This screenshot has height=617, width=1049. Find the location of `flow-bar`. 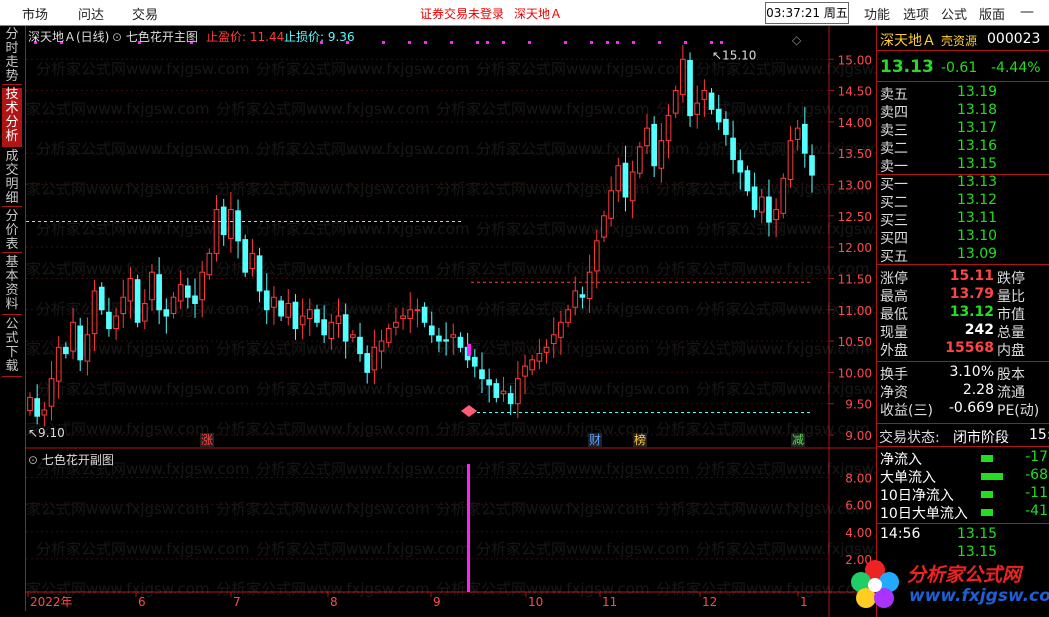

flow-bar is located at coordinates (987, 494).